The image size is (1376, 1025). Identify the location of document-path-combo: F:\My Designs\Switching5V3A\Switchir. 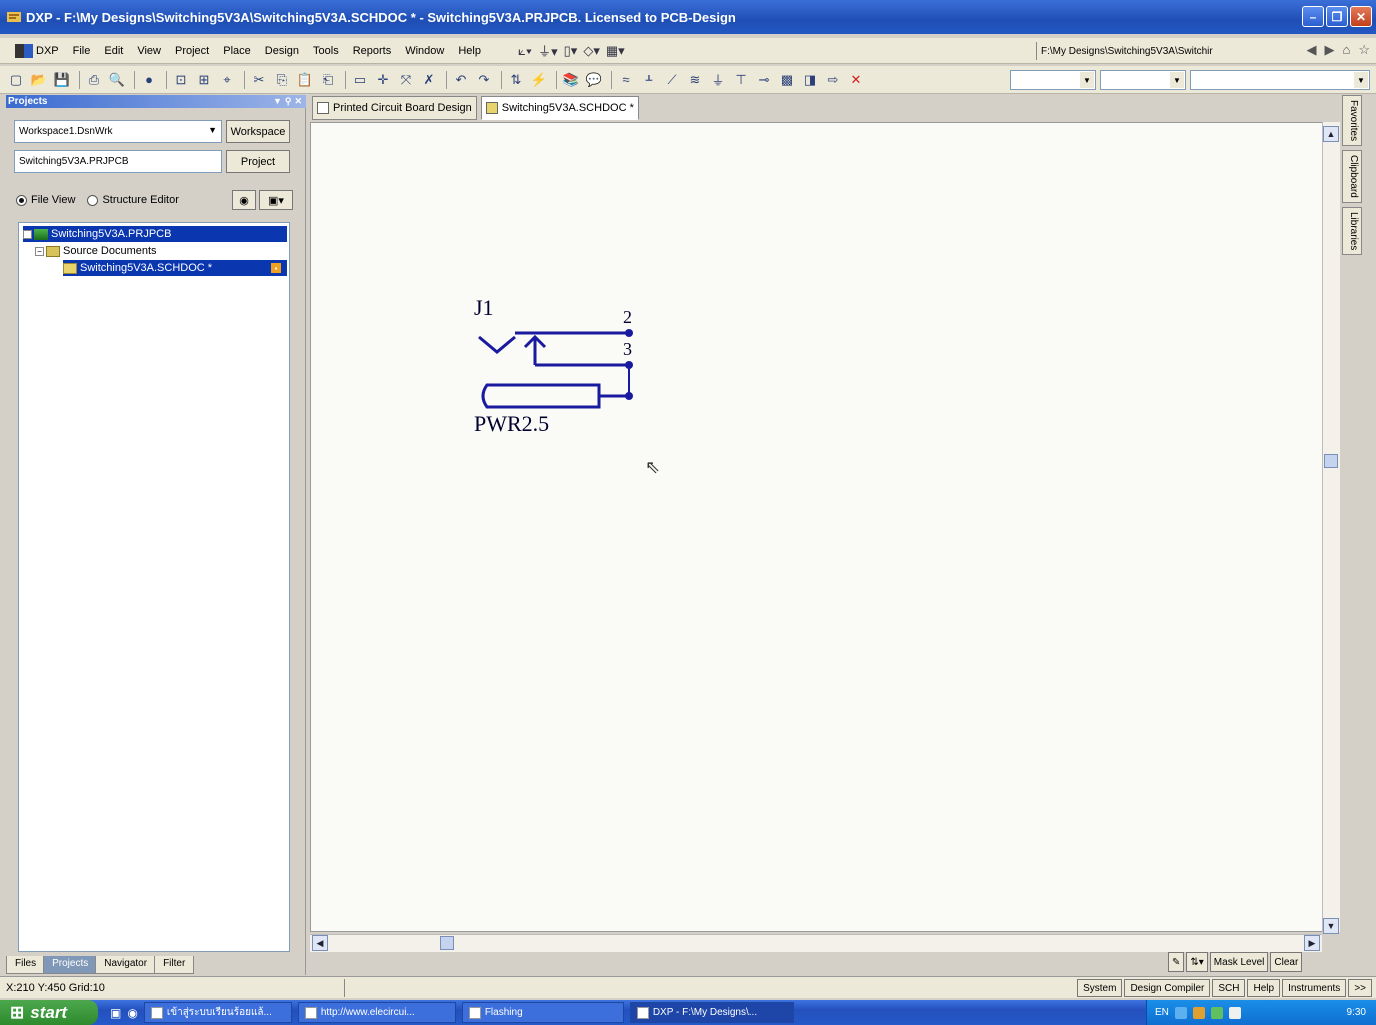
(1146, 51).